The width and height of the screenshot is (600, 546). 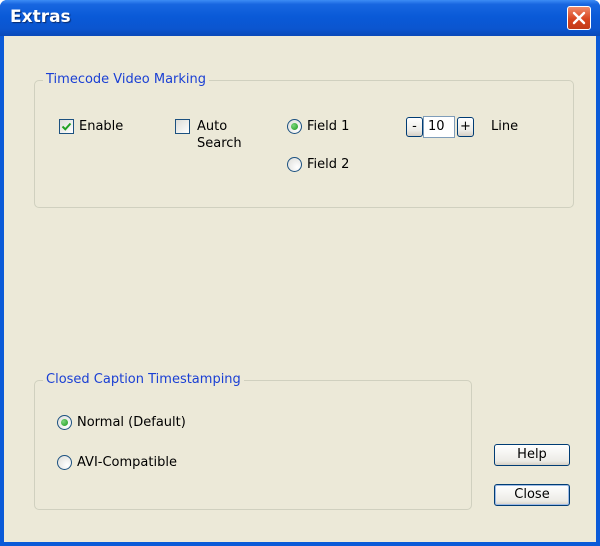 I want to click on auto-search-checkbox, so click(x=182, y=126).